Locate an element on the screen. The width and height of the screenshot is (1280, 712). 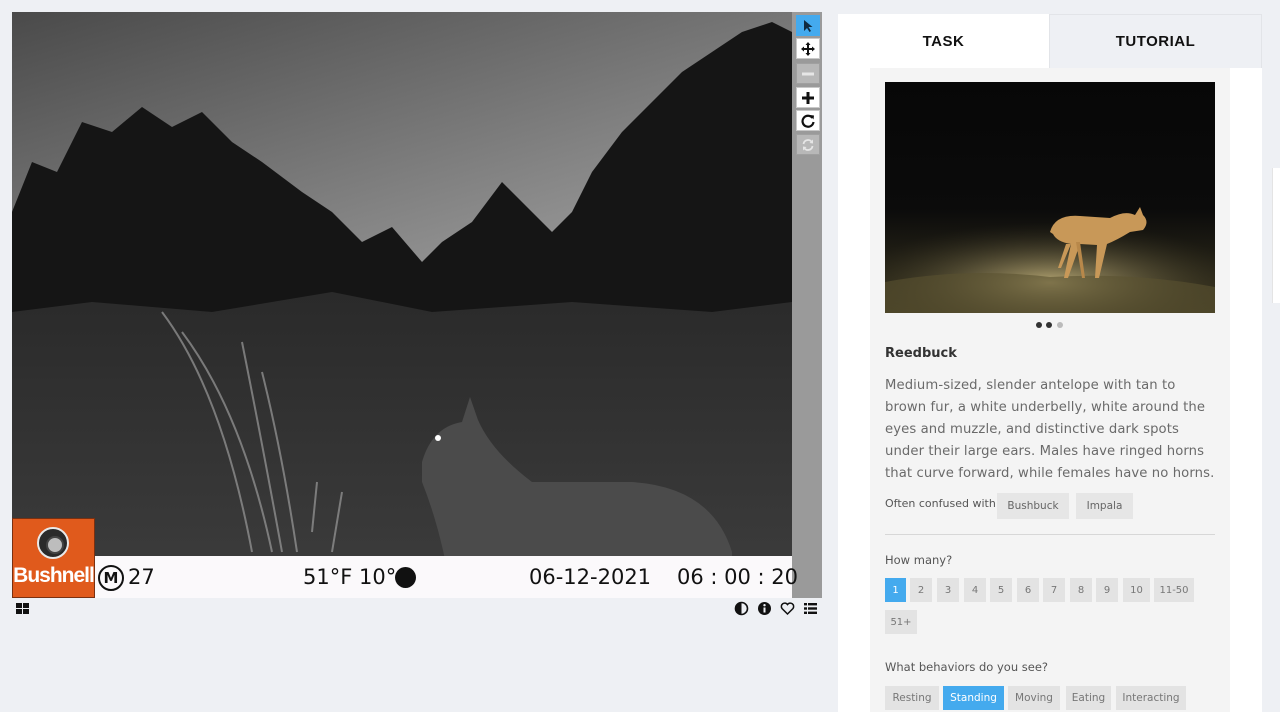
task-tabs: TASK TUTORIAL is located at coordinates (1050, 41).